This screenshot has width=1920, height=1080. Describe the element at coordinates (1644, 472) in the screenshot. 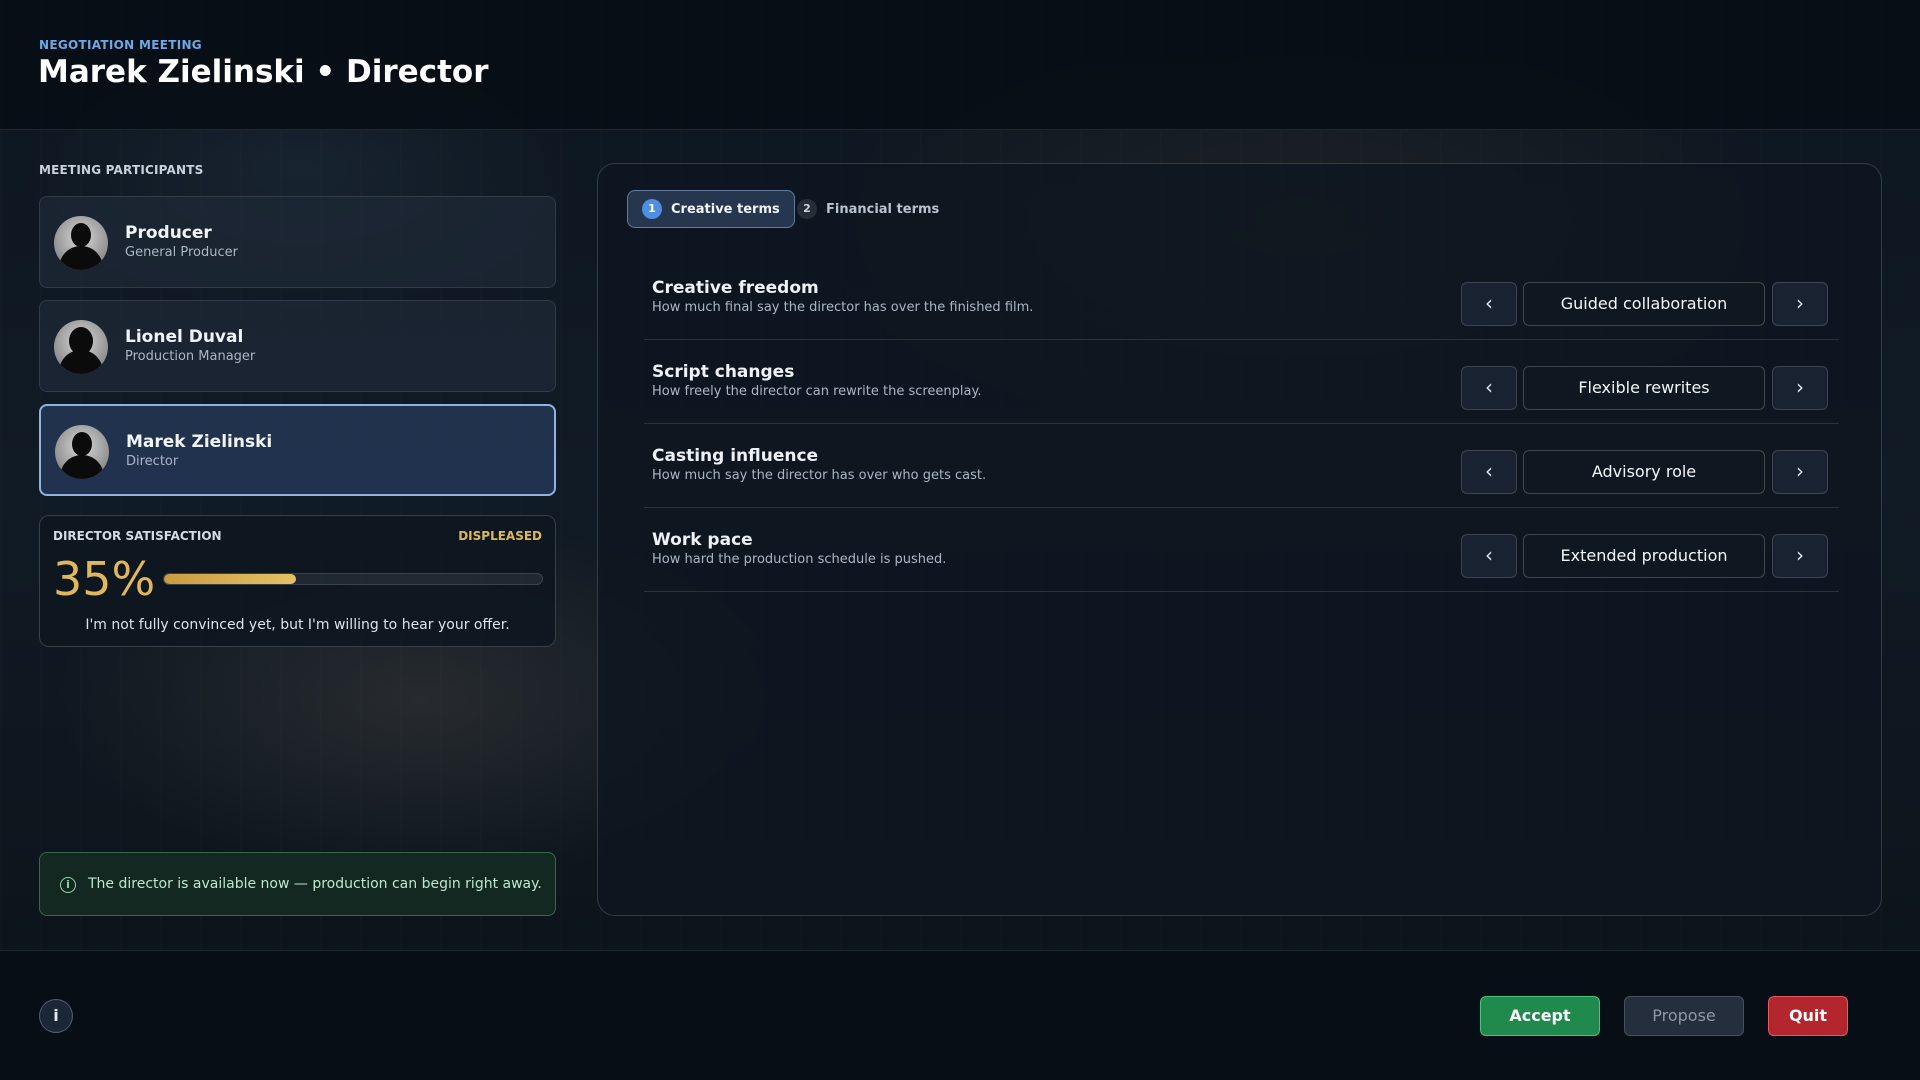

I see `term-value: Advisory role` at that location.